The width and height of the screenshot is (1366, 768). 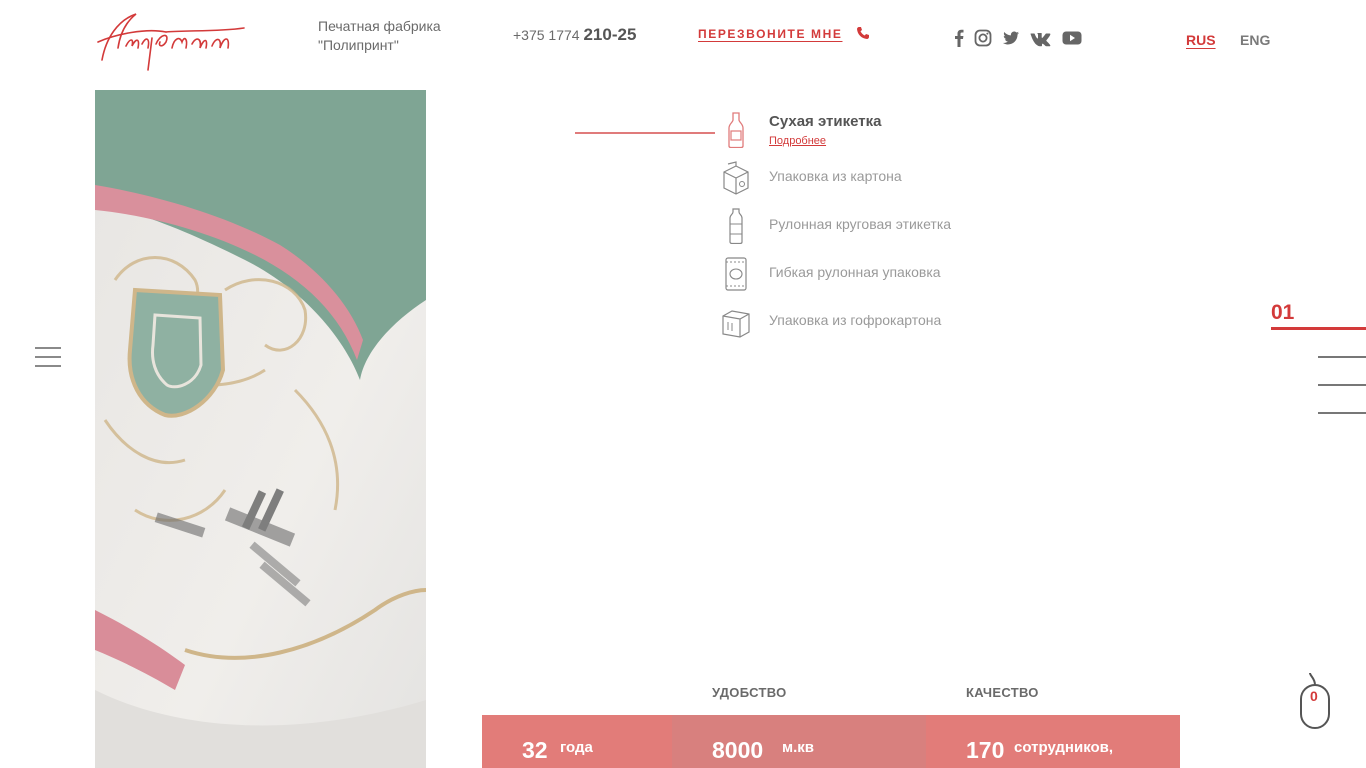 I want to click on social-links, so click(x=1023, y=38).